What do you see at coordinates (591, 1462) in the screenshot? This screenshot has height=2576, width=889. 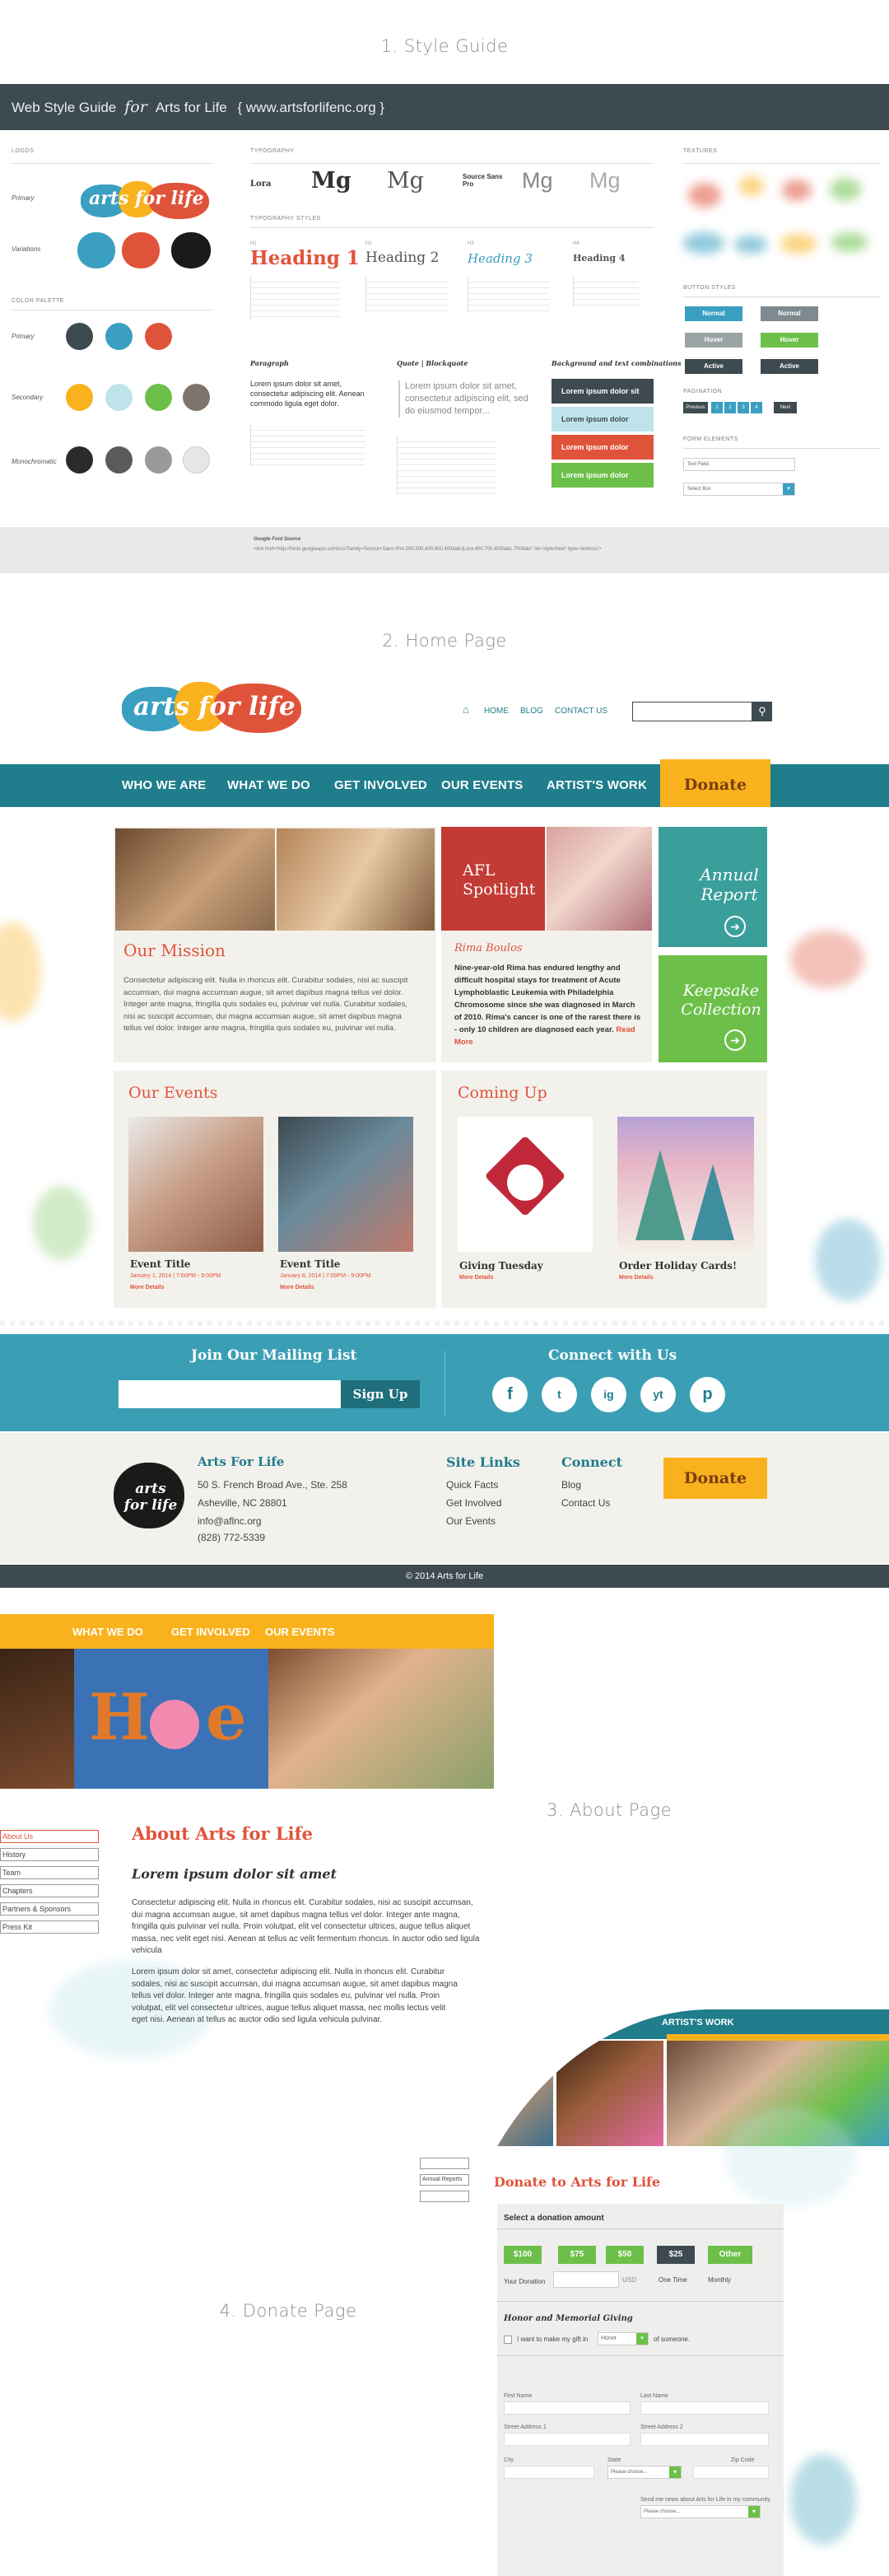 I see `footer-connect-heading: Connect` at bounding box center [591, 1462].